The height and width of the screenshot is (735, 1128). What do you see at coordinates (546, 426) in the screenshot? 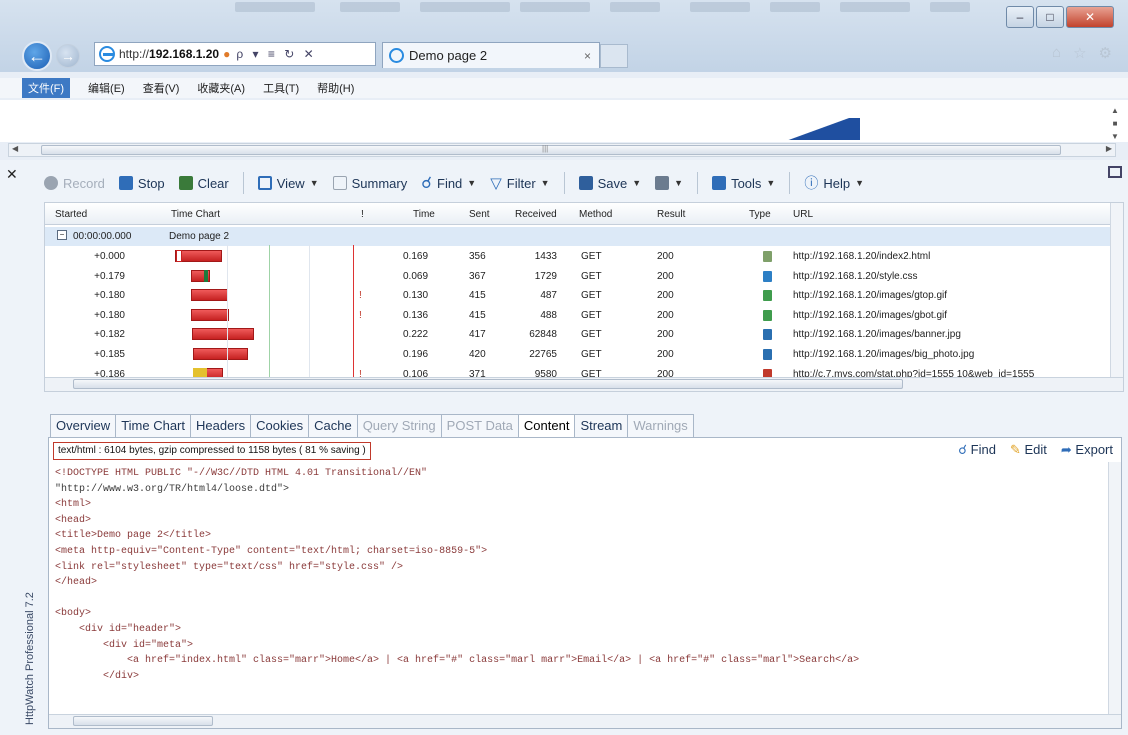
I see `tab-content: Content` at bounding box center [546, 426].